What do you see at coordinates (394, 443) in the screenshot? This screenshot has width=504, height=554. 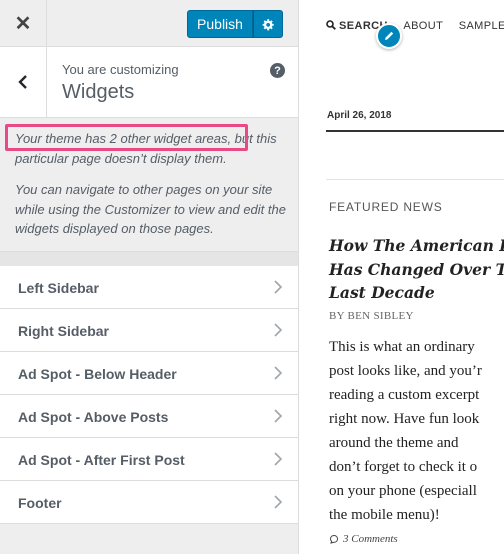 I see `excerpt-line: around the theme and` at bounding box center [394, 443].